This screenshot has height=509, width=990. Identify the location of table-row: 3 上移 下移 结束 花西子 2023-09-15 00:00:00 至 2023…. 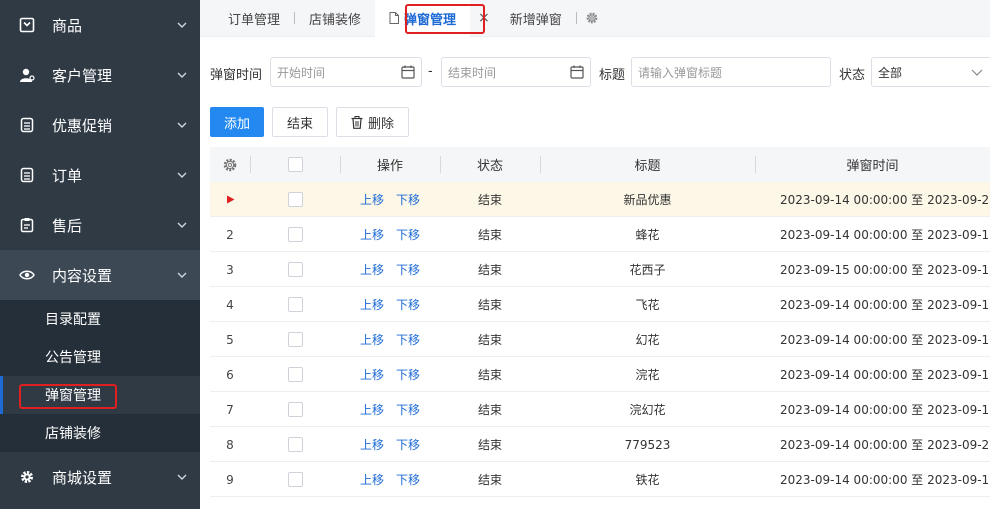
(600, 269).